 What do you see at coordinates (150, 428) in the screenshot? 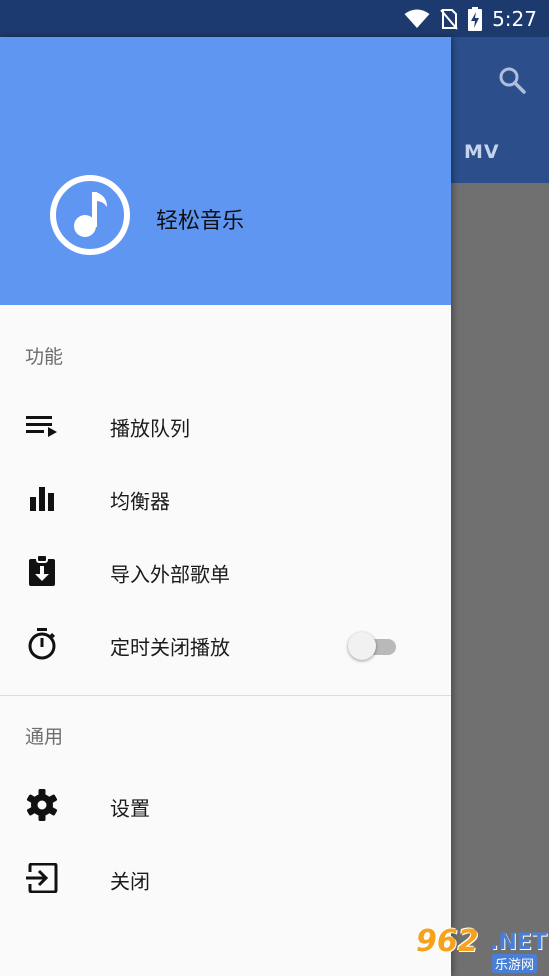
I see `menu-item-label: 播放队列` at bounding box center [150, 428].